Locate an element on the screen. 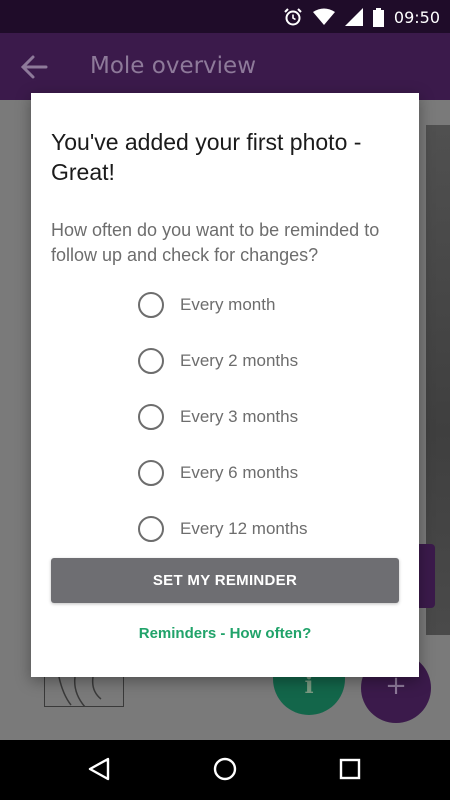  home-circle-icon is located at coordinates (225, 769).